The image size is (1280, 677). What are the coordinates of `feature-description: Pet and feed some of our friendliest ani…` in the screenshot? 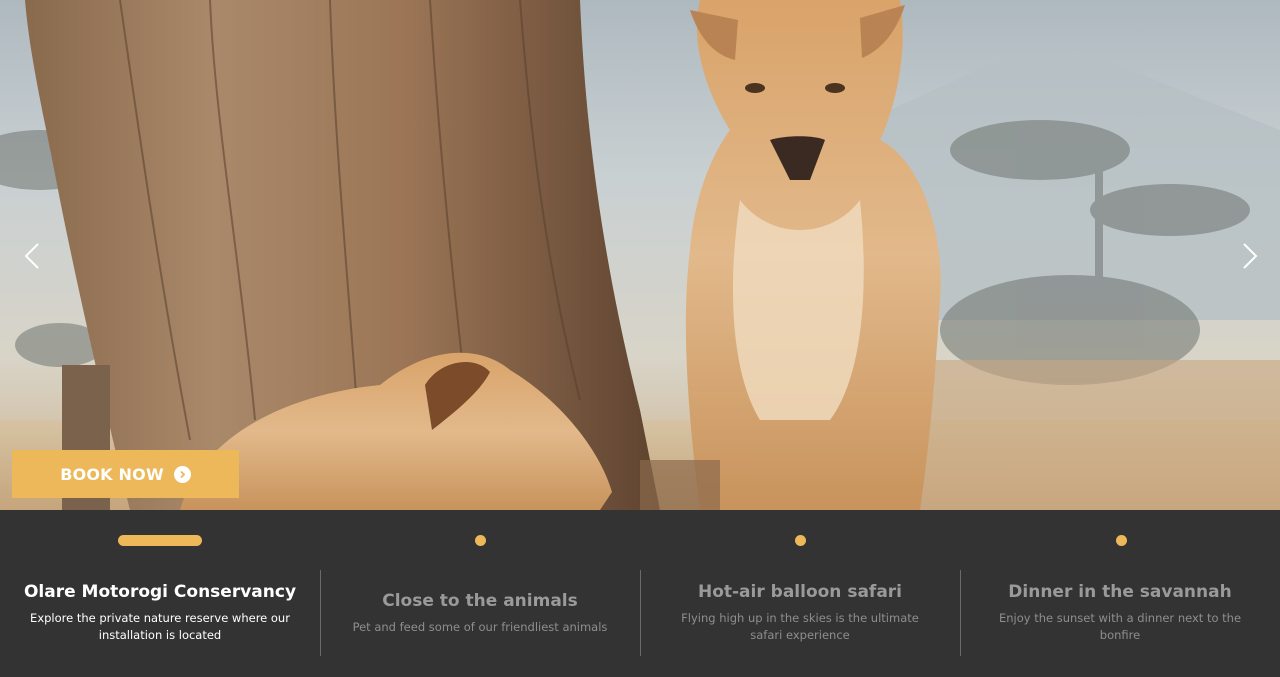 It's located at (480, 627).